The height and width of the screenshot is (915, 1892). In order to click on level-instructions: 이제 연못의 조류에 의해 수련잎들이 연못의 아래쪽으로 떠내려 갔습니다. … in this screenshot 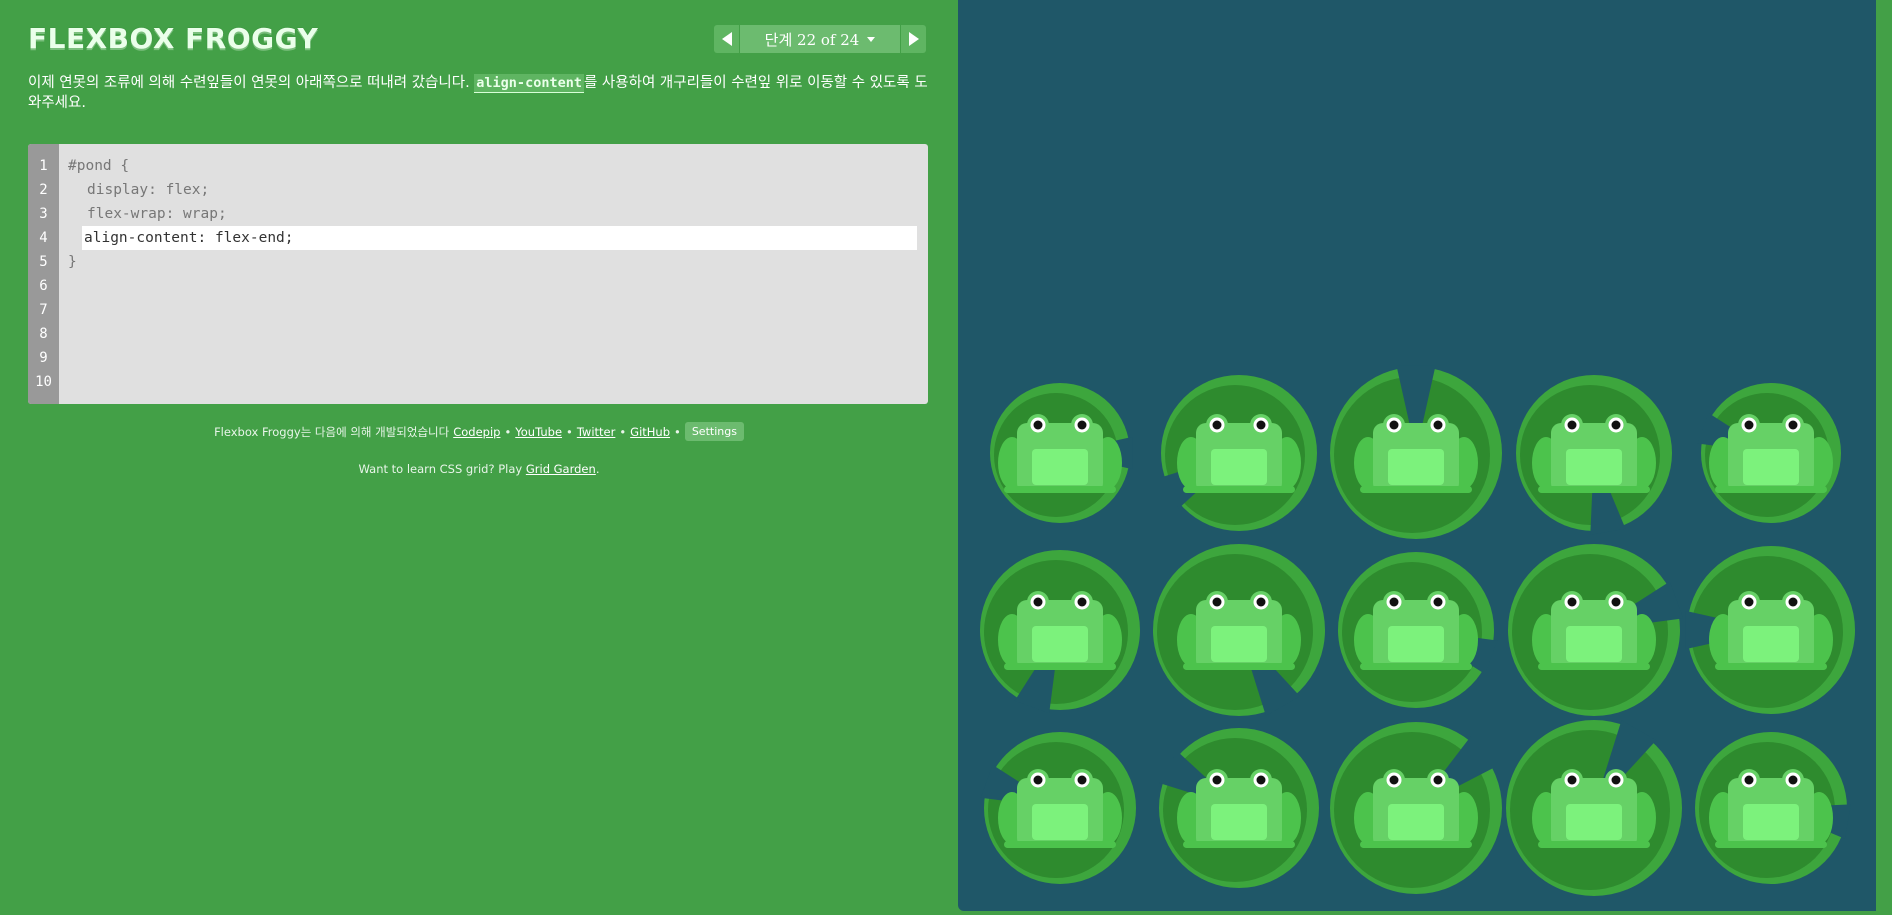, I will do `click(479, 93)`.